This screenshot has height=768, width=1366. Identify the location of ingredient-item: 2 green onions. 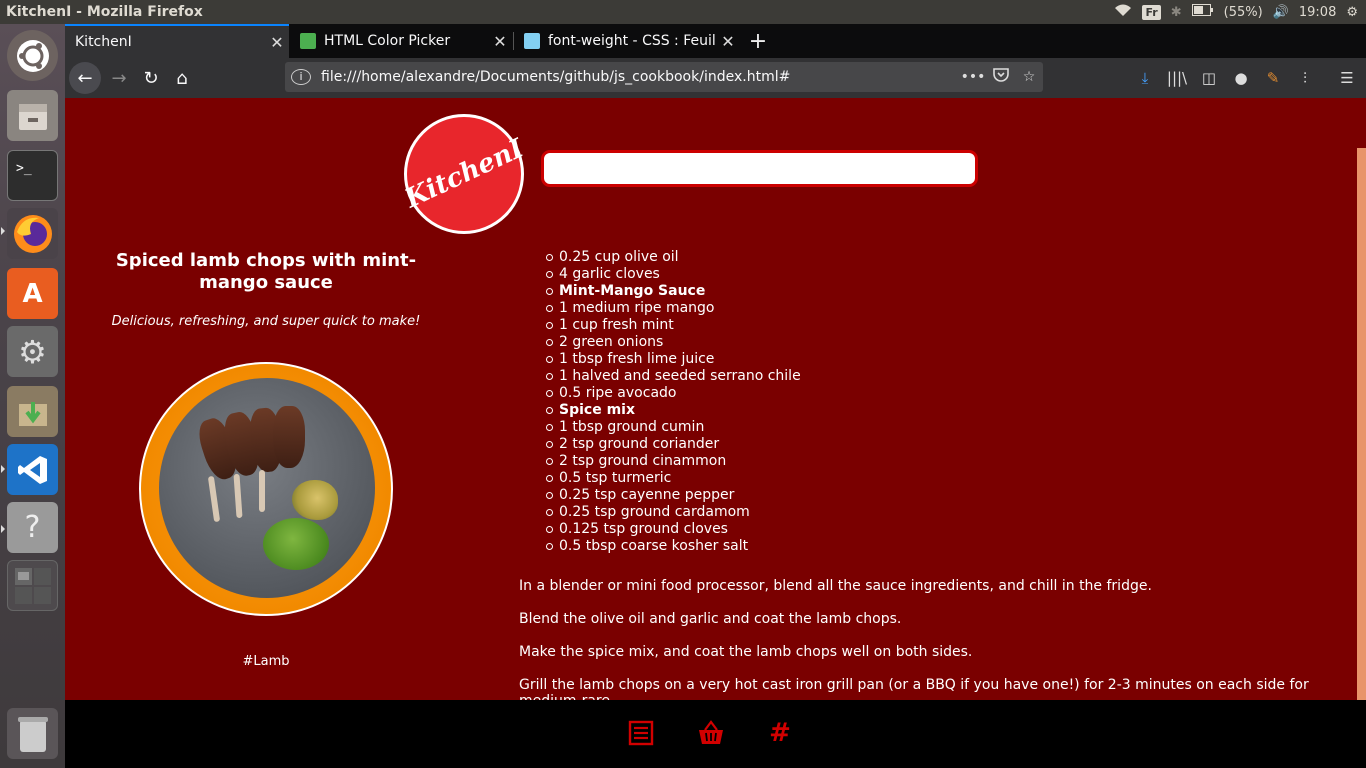
(673, 342).